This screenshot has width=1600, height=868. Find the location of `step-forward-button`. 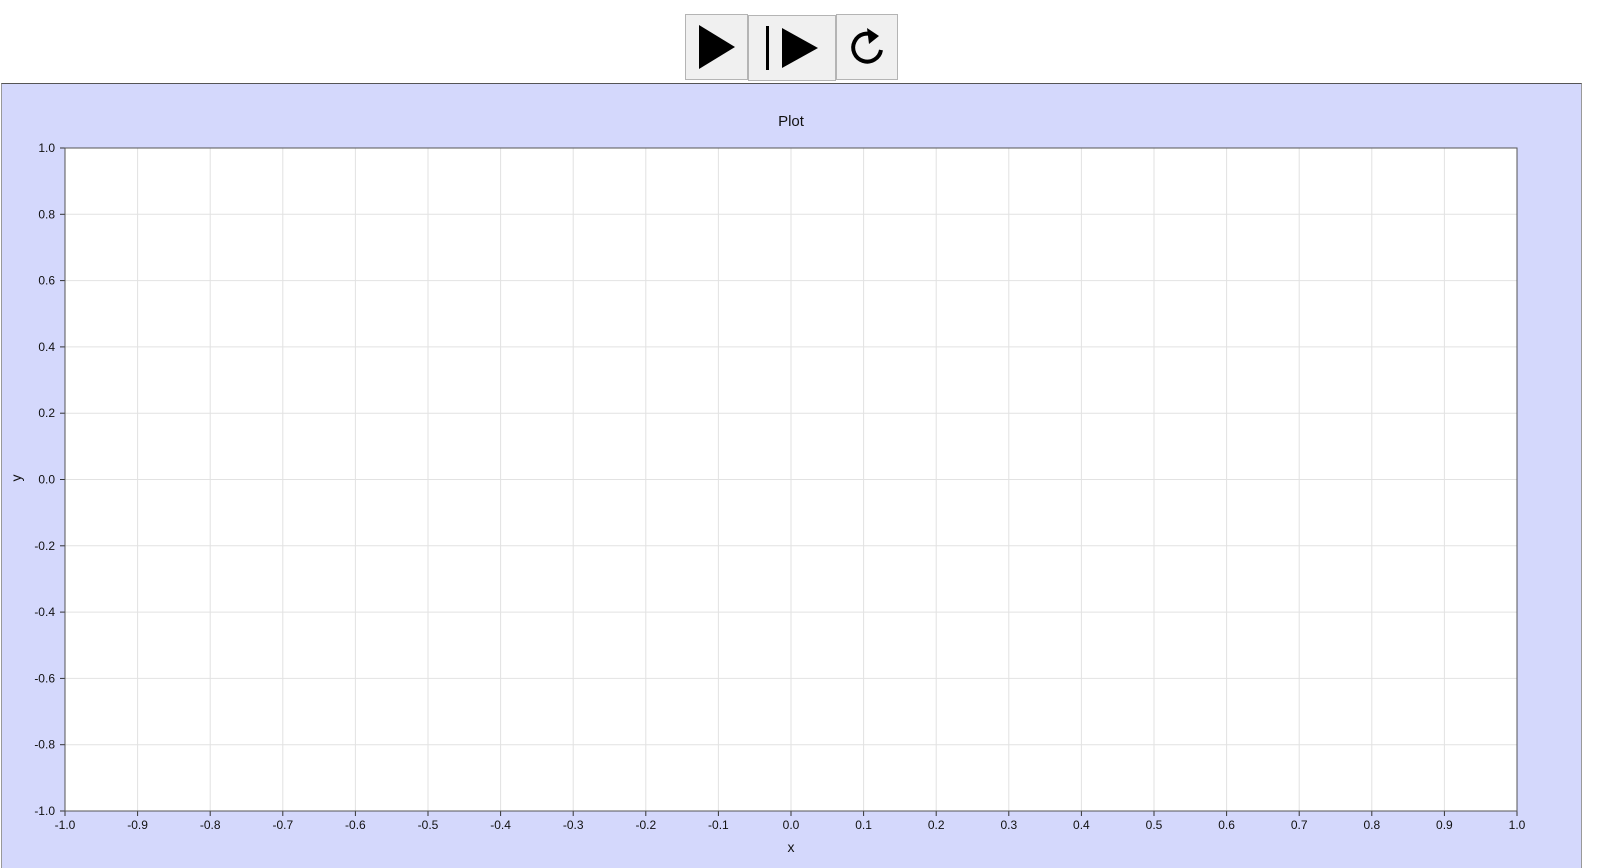

step-forward-button is located at coordinates (792, 48).